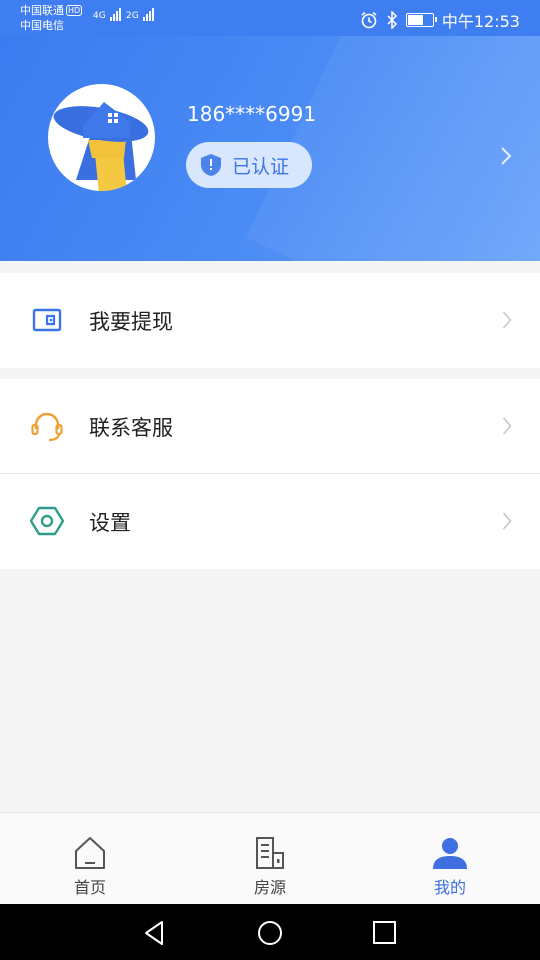 The width and height of the screenshot is (540, 960). I want to click on hd-badge: HD, so click(74, 10).